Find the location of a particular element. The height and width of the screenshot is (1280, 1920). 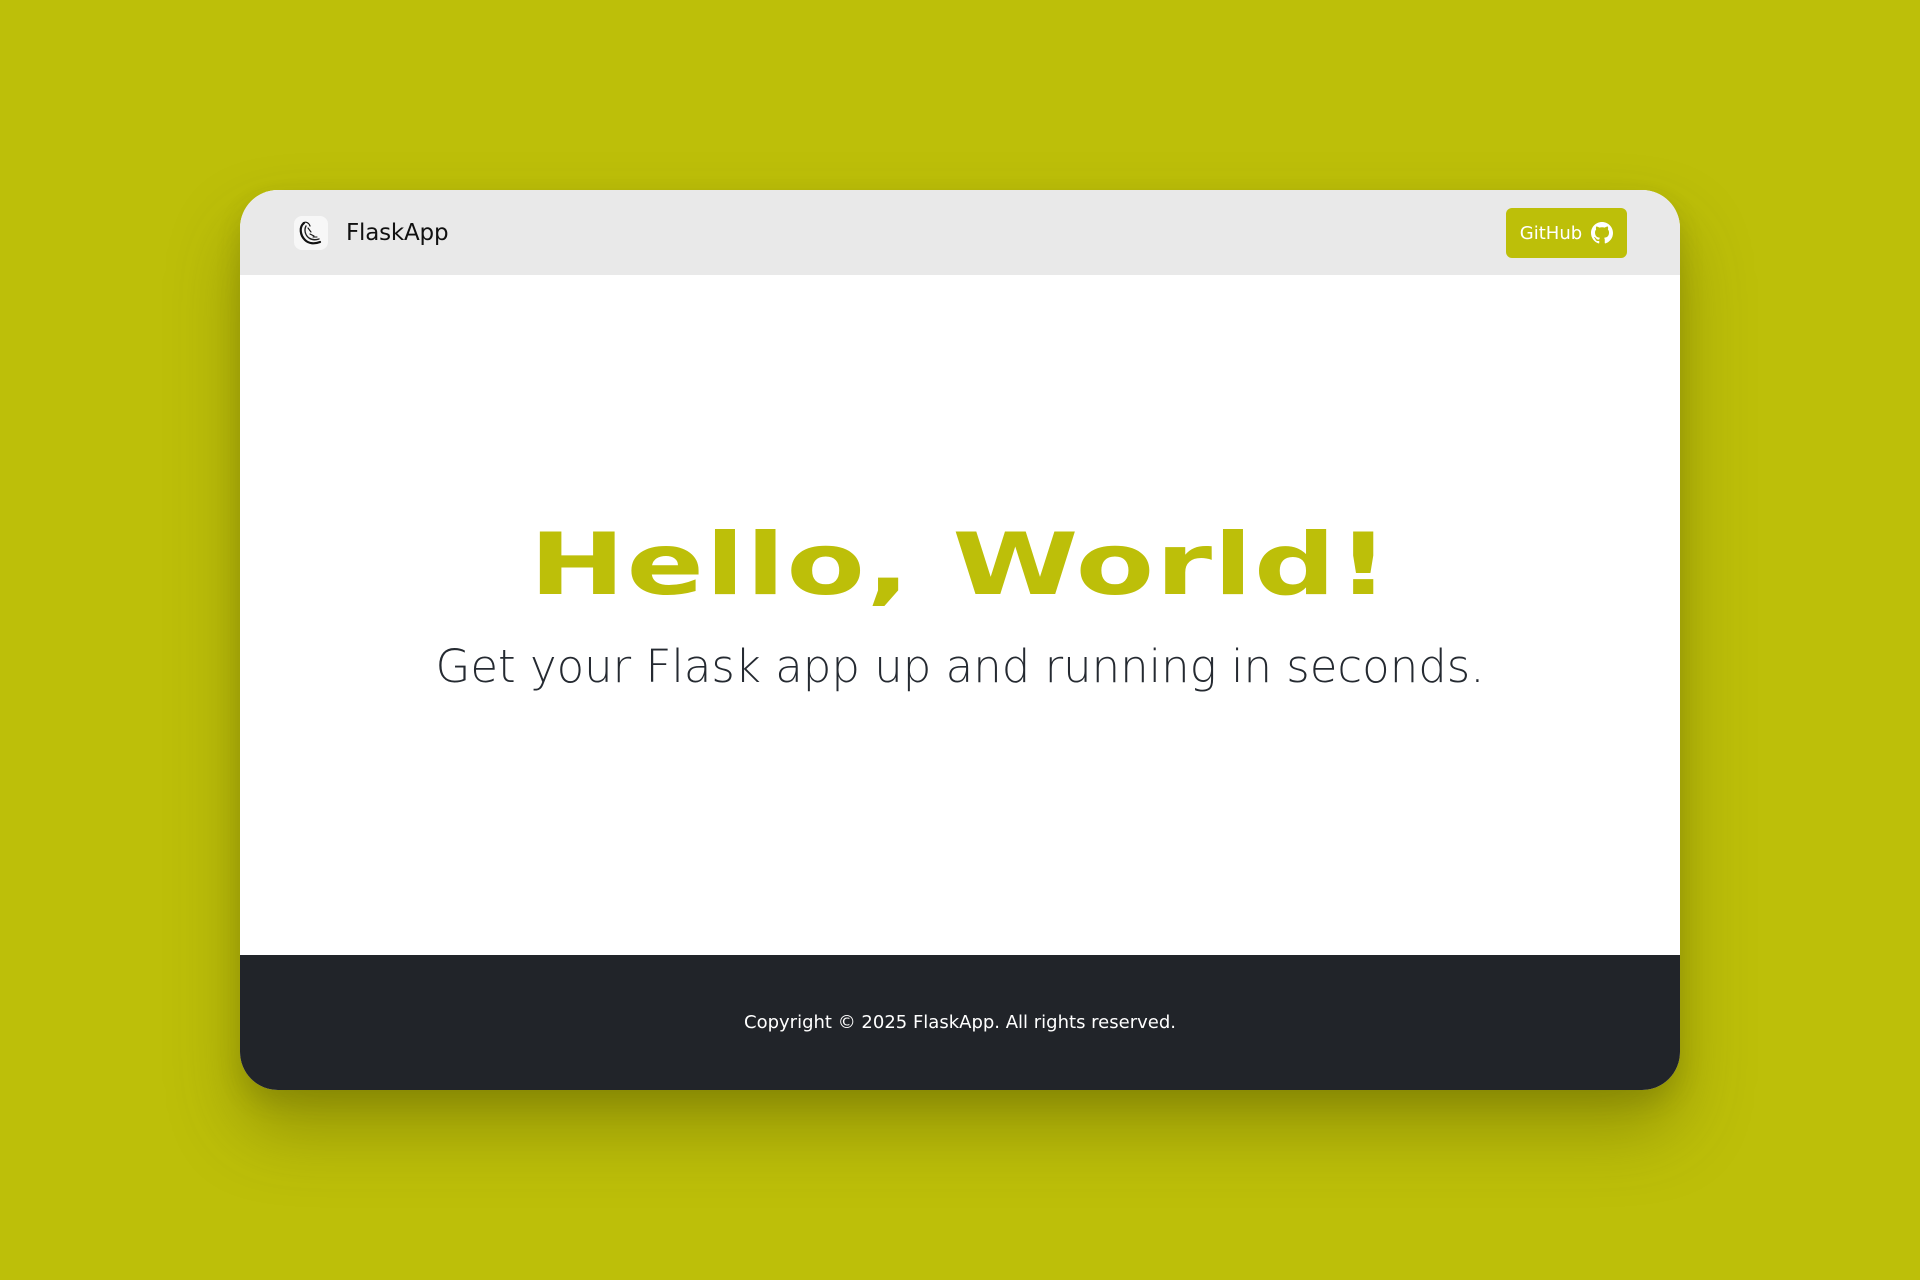

navbar: FlaskApp GitHub is located at coordinates (960, 232).